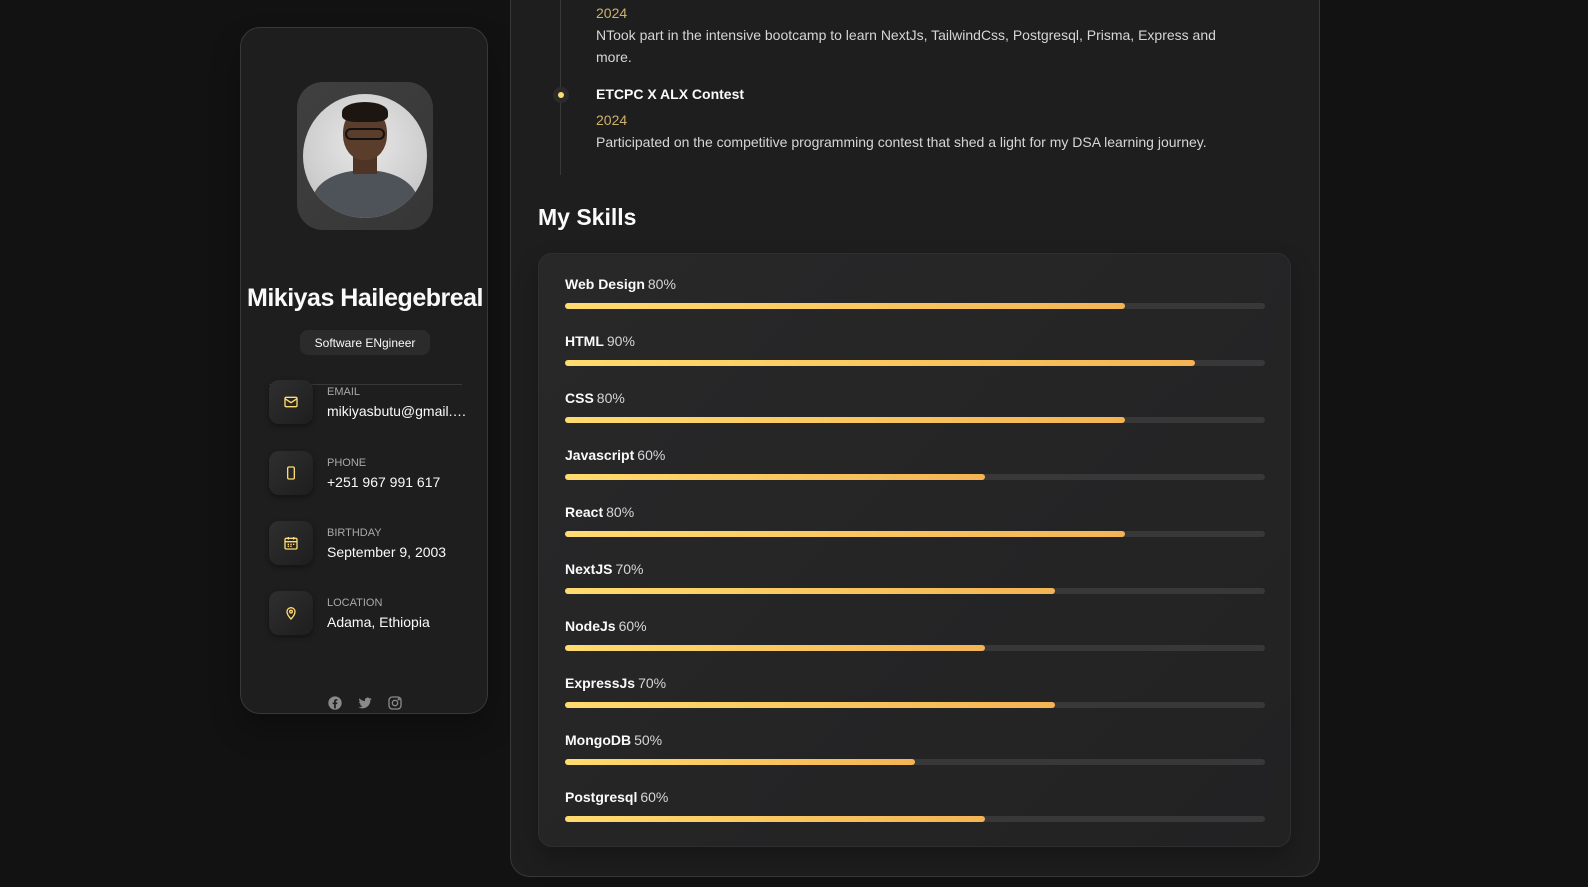  What do you see at coordinates (605, 284) in the screenshot?
I see `skill-name: Web Design` at bounding box center [605, 284].